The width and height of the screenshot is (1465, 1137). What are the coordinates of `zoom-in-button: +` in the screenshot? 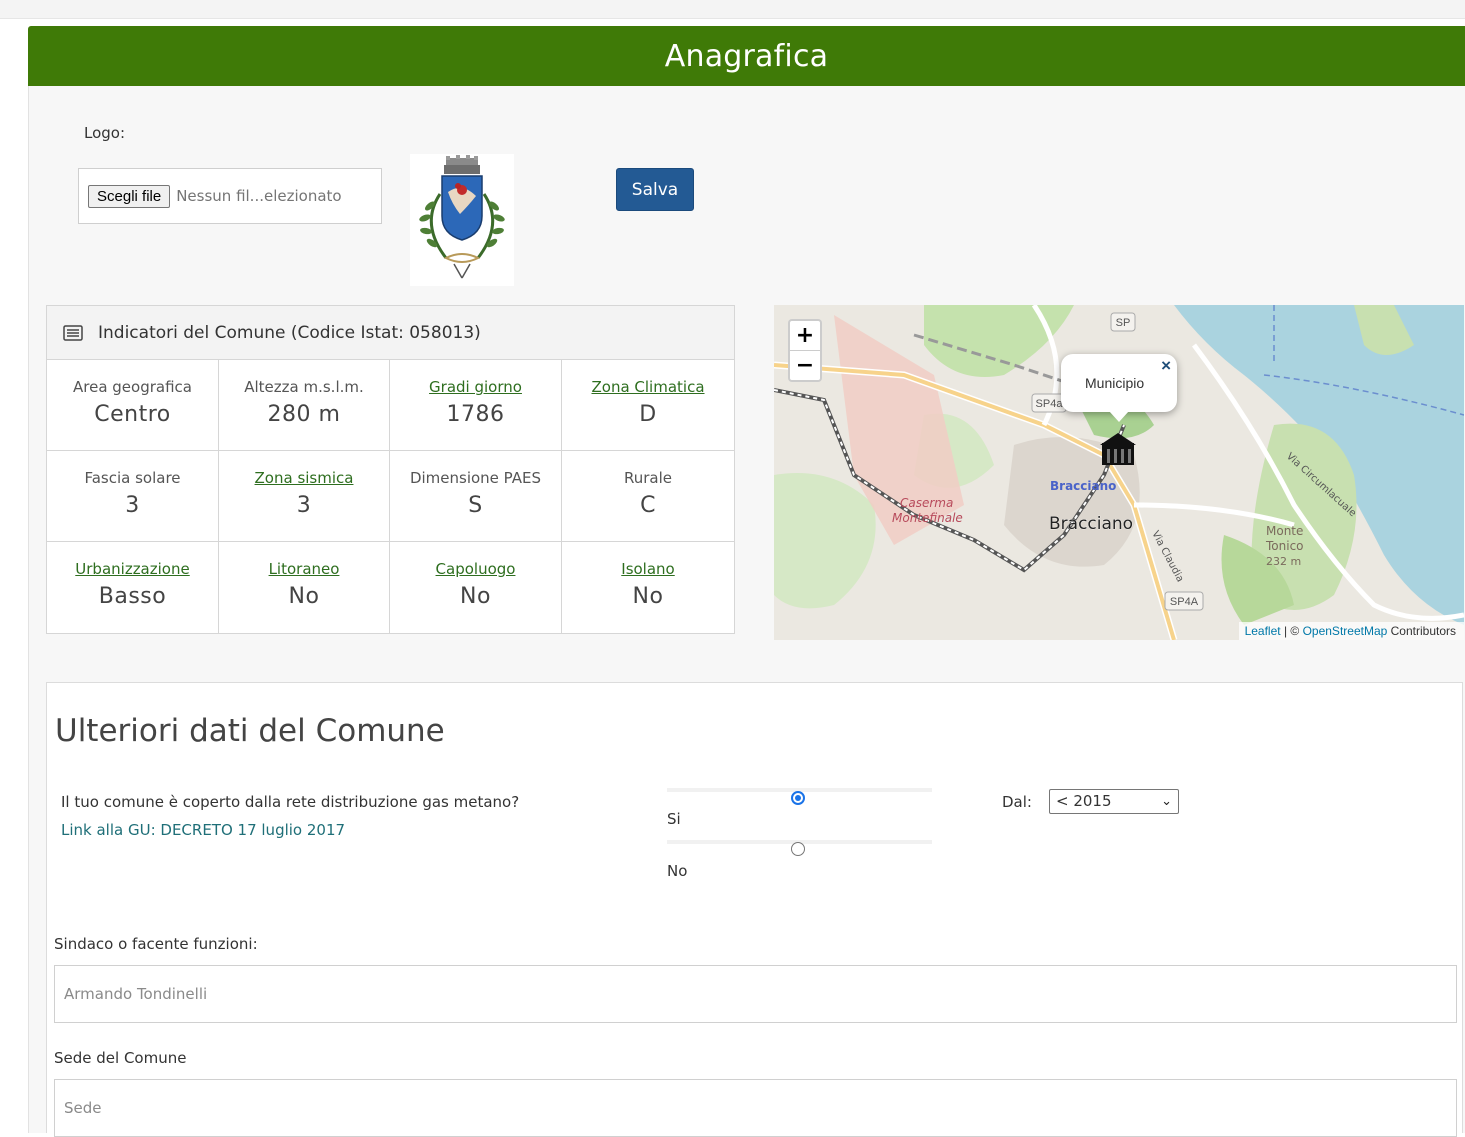 It's located at (805, 336).